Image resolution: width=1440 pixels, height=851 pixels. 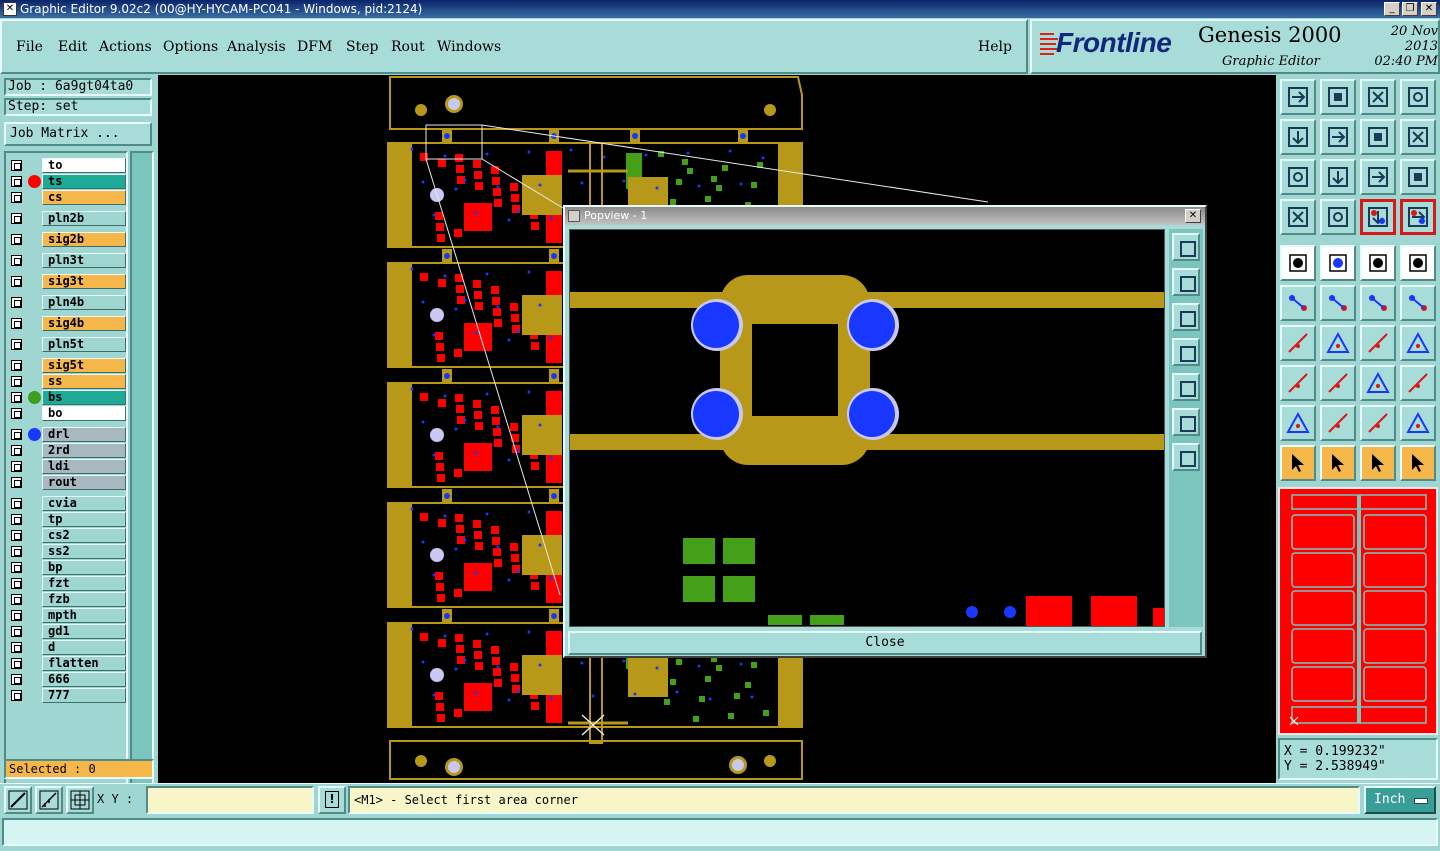 I want to click on pan-left-tool-button, so click(x=1298, y=137).